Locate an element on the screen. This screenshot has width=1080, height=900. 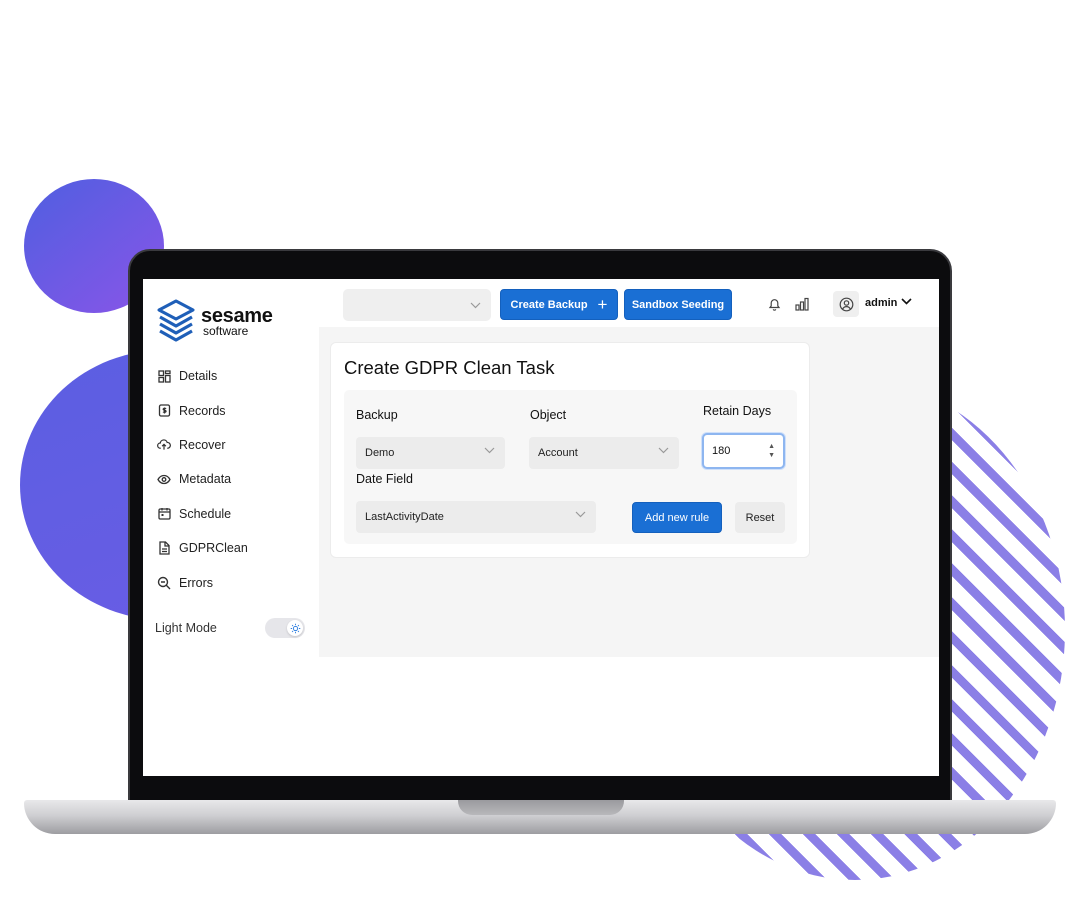
file-icon is located at coordinates (164, 548).